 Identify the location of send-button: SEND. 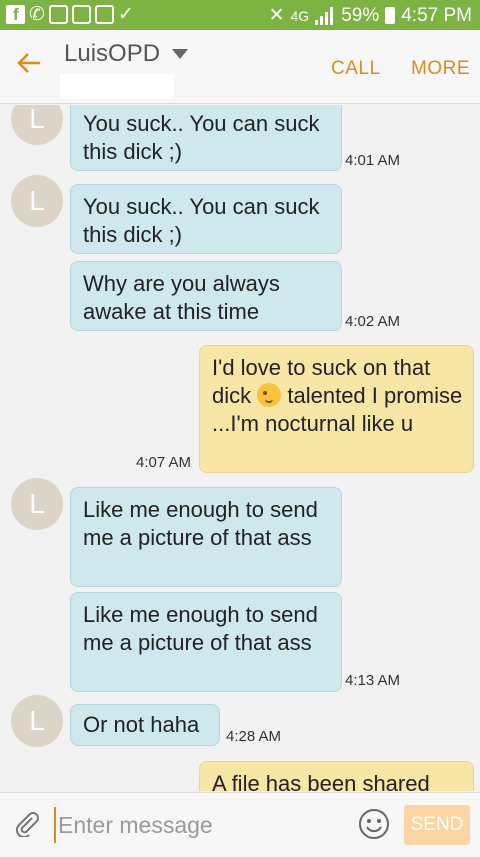
(437, 825).